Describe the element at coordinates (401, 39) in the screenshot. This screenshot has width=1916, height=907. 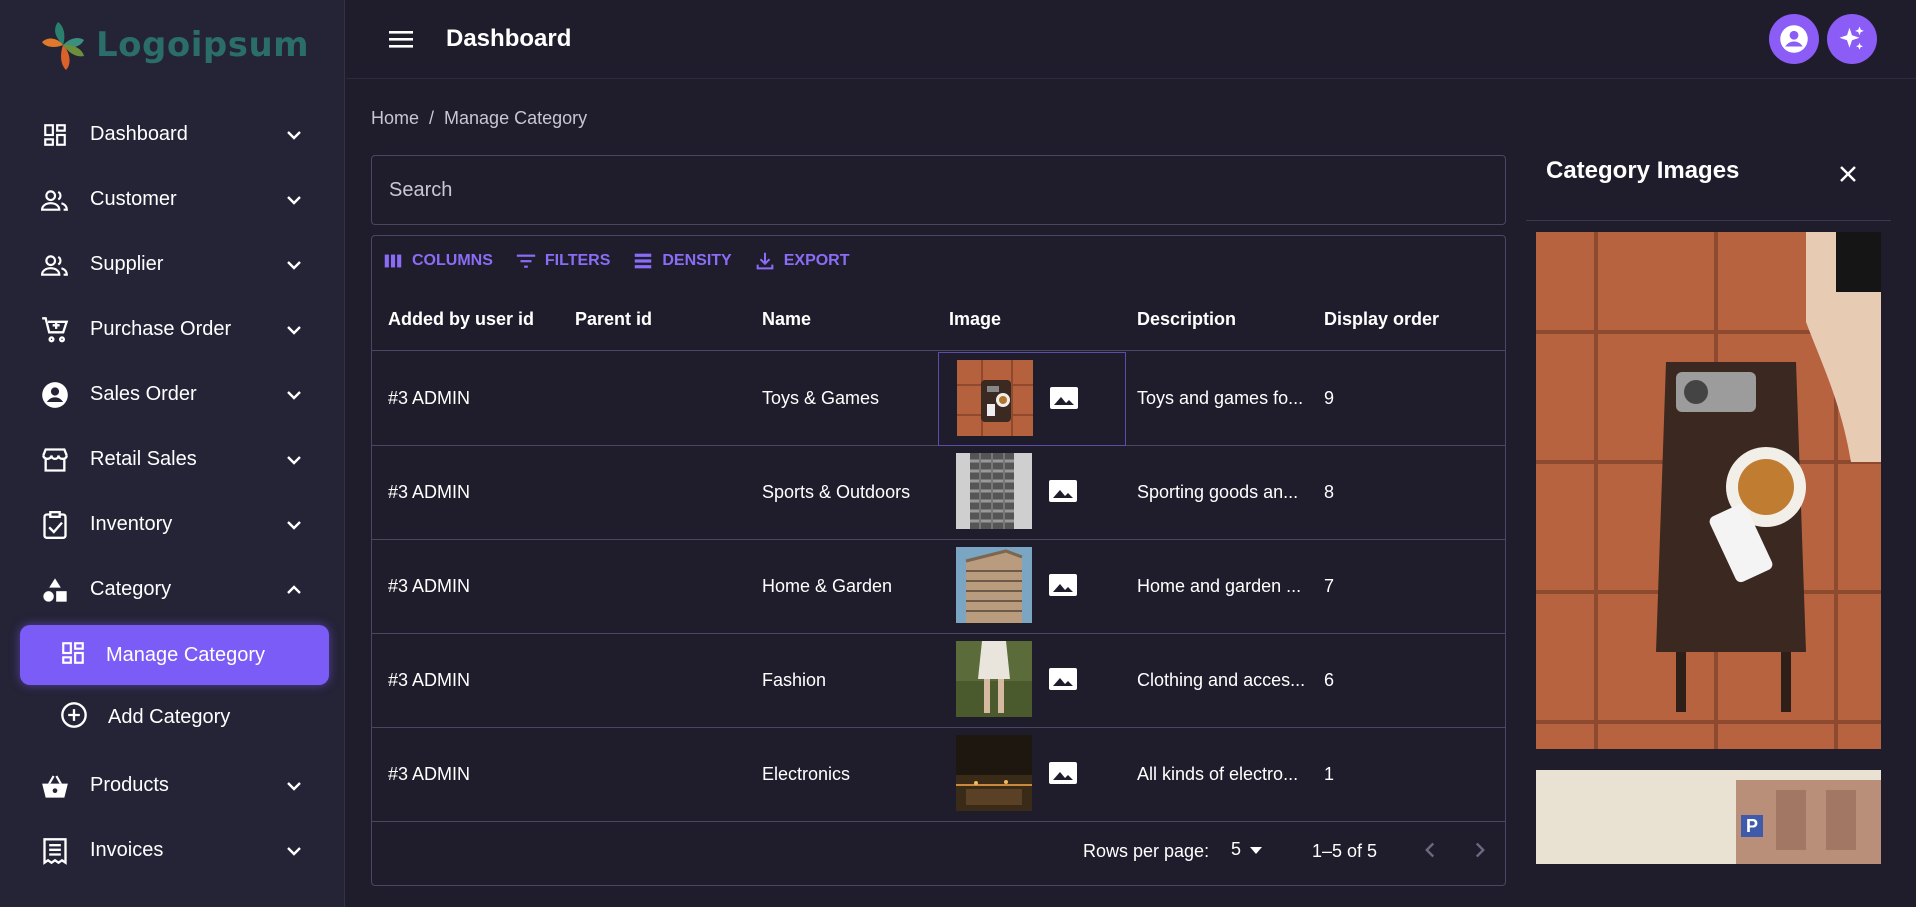
I see `menu-icon` at that location.